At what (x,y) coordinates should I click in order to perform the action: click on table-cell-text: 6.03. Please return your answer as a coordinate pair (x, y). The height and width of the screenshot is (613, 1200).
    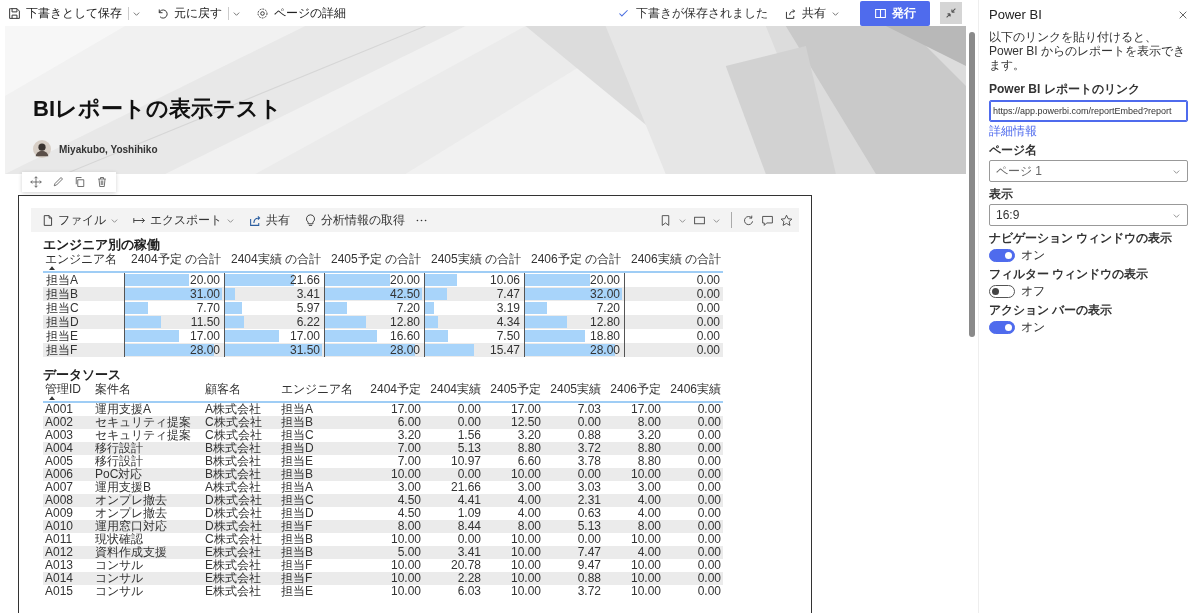
    Looking at the image, I should click on (469, 591).